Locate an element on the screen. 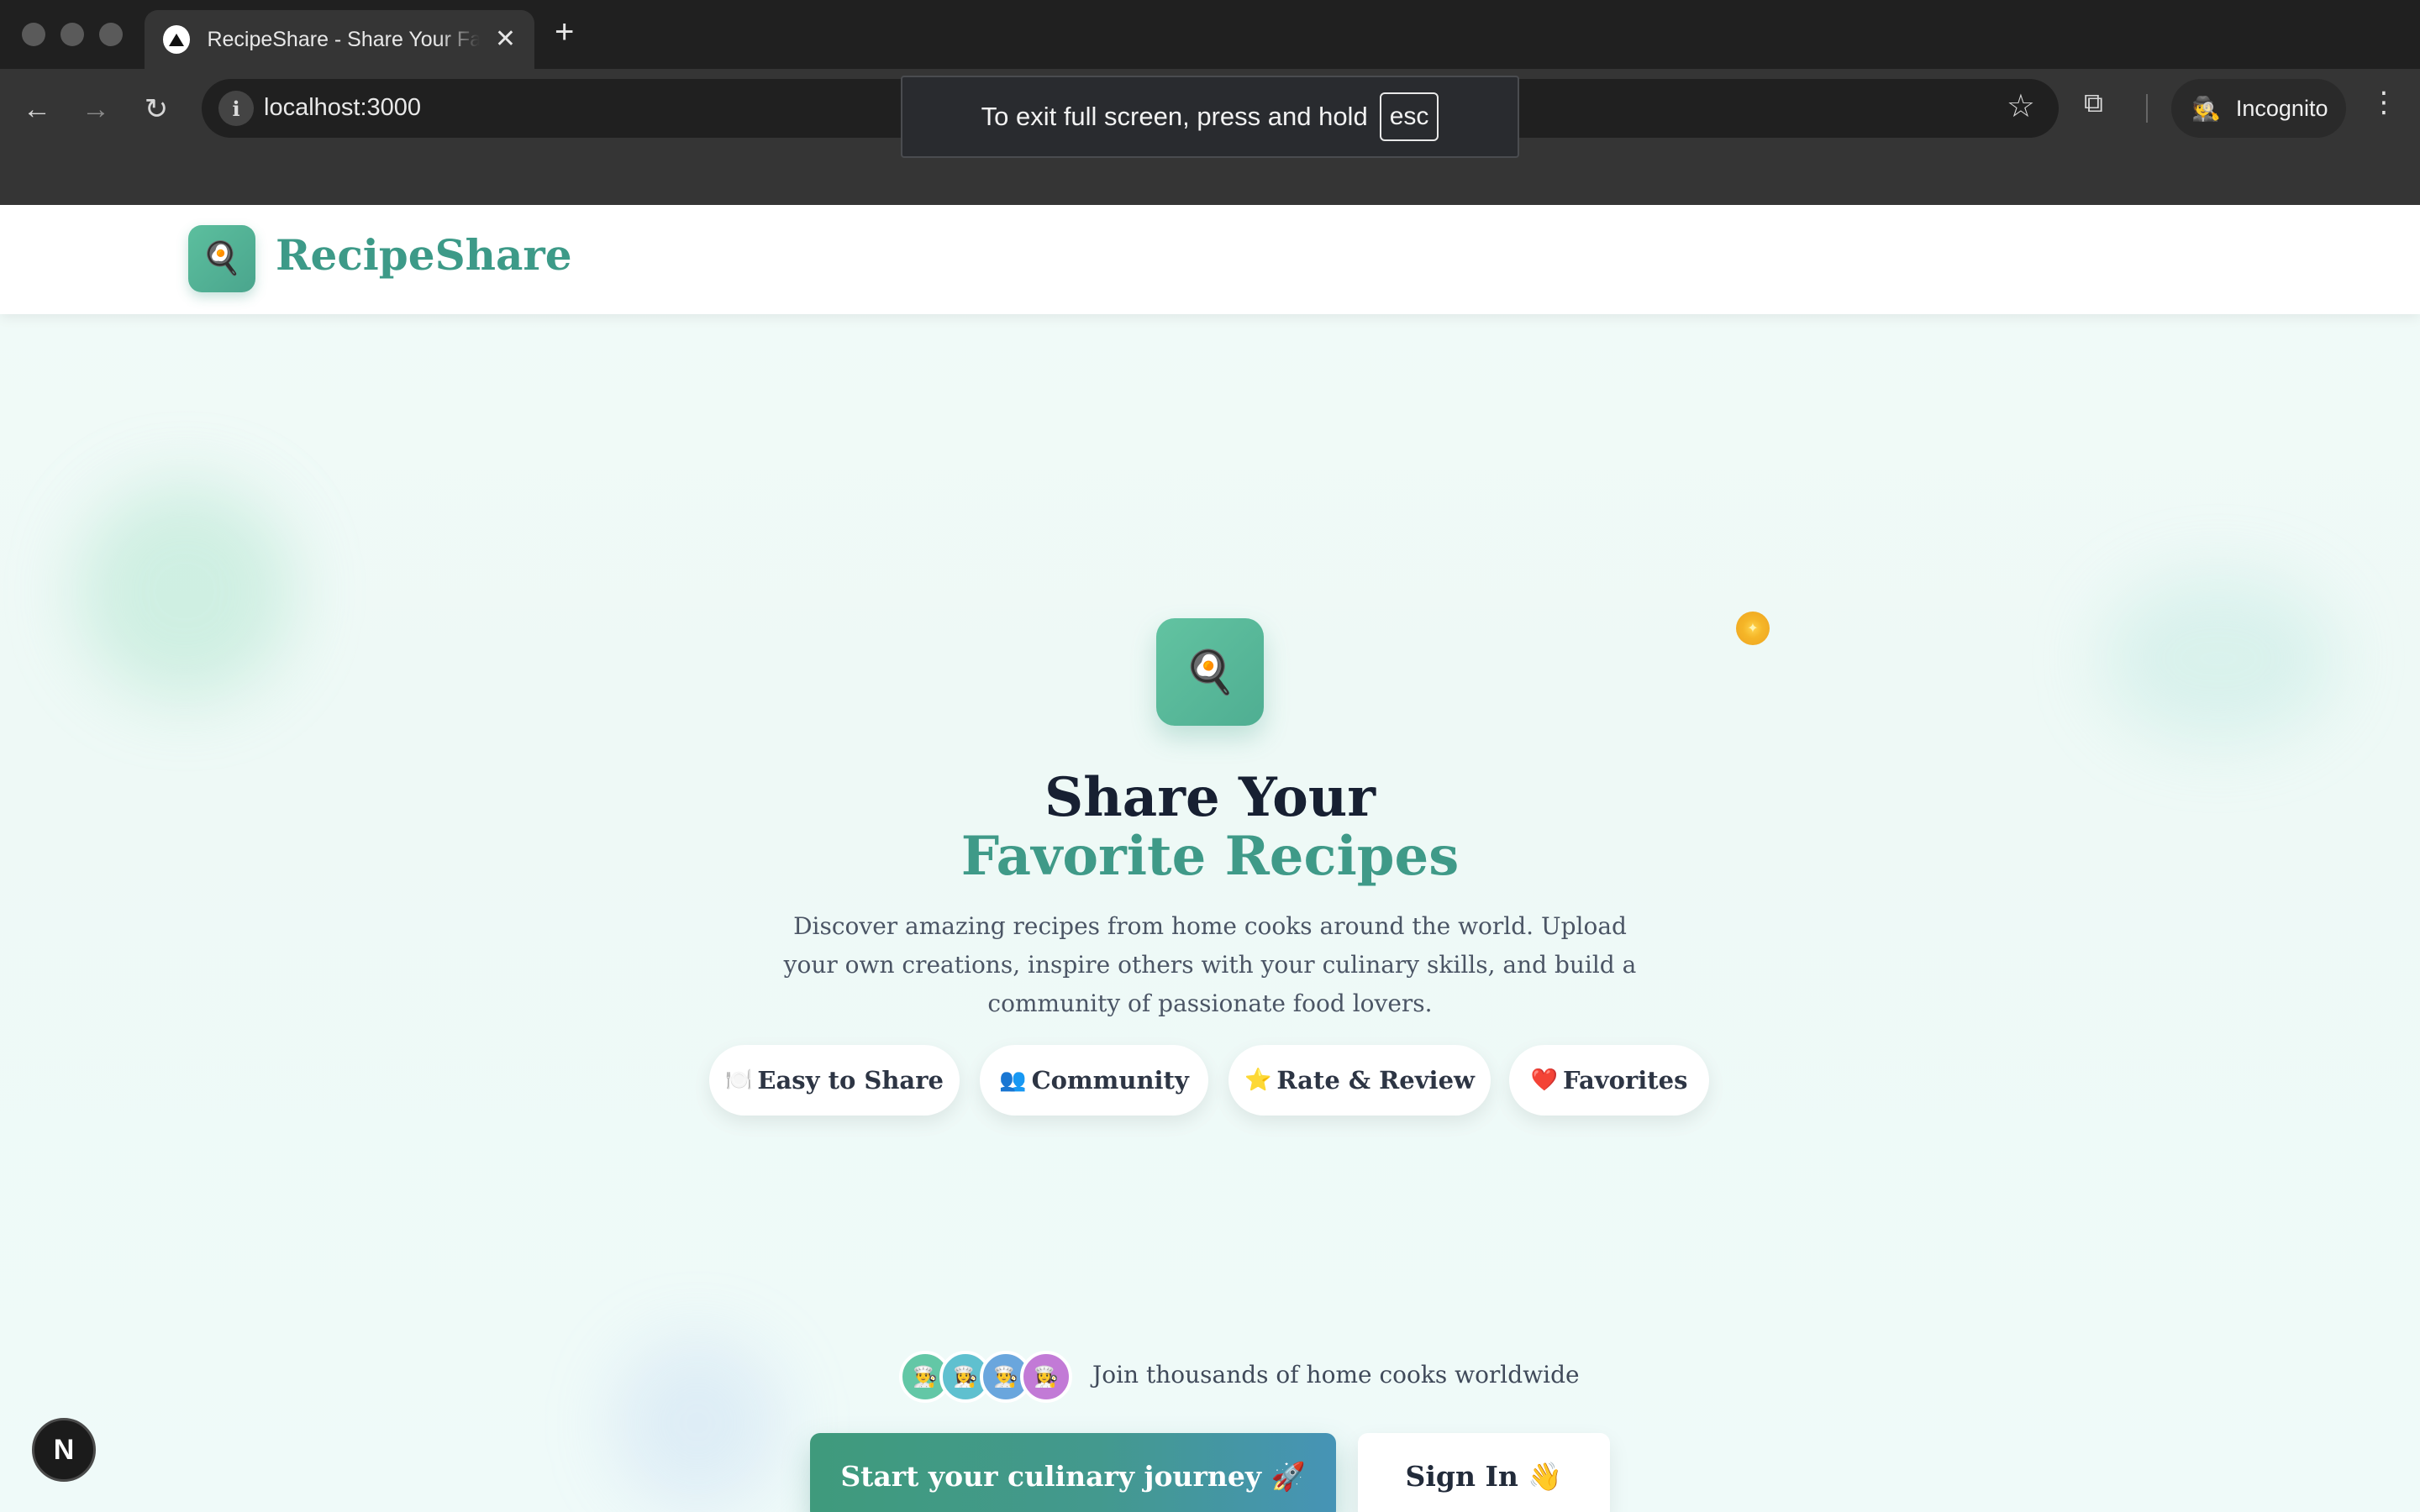 This screenshot has width=2420, height=1512. feature-pill-easy-to-share: 🍽️ Easy to Share is located at coordinates (834, 1080).